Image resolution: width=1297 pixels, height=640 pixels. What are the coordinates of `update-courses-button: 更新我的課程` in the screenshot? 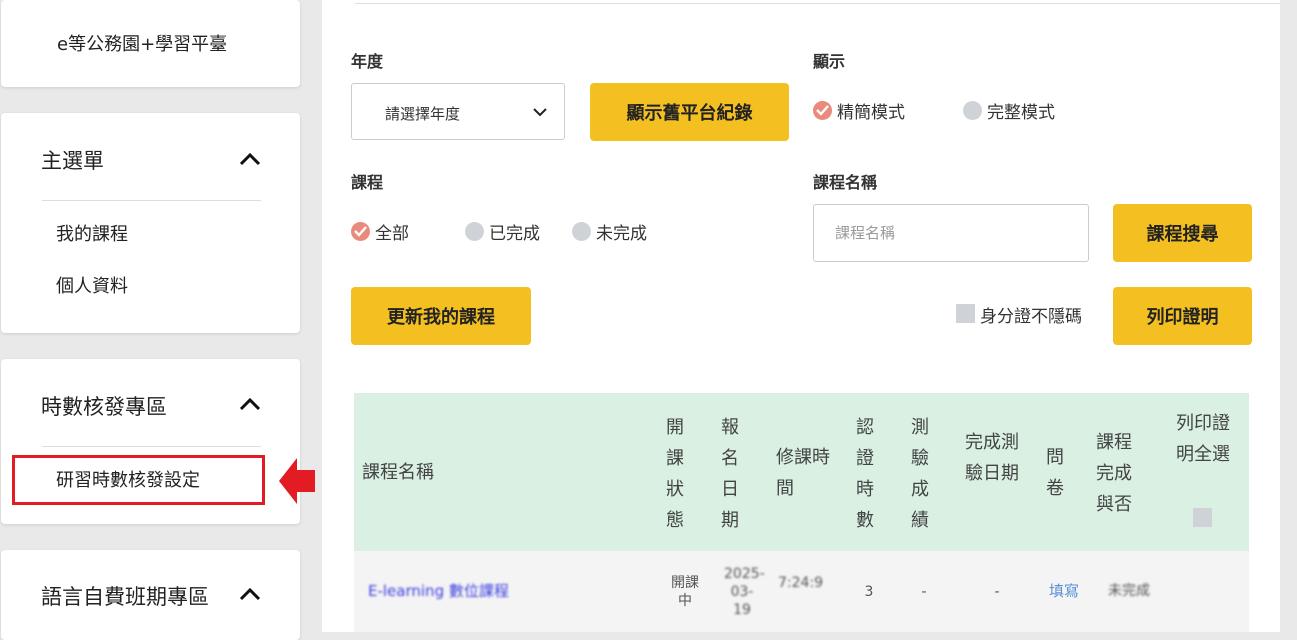 It's located at (441, 316).